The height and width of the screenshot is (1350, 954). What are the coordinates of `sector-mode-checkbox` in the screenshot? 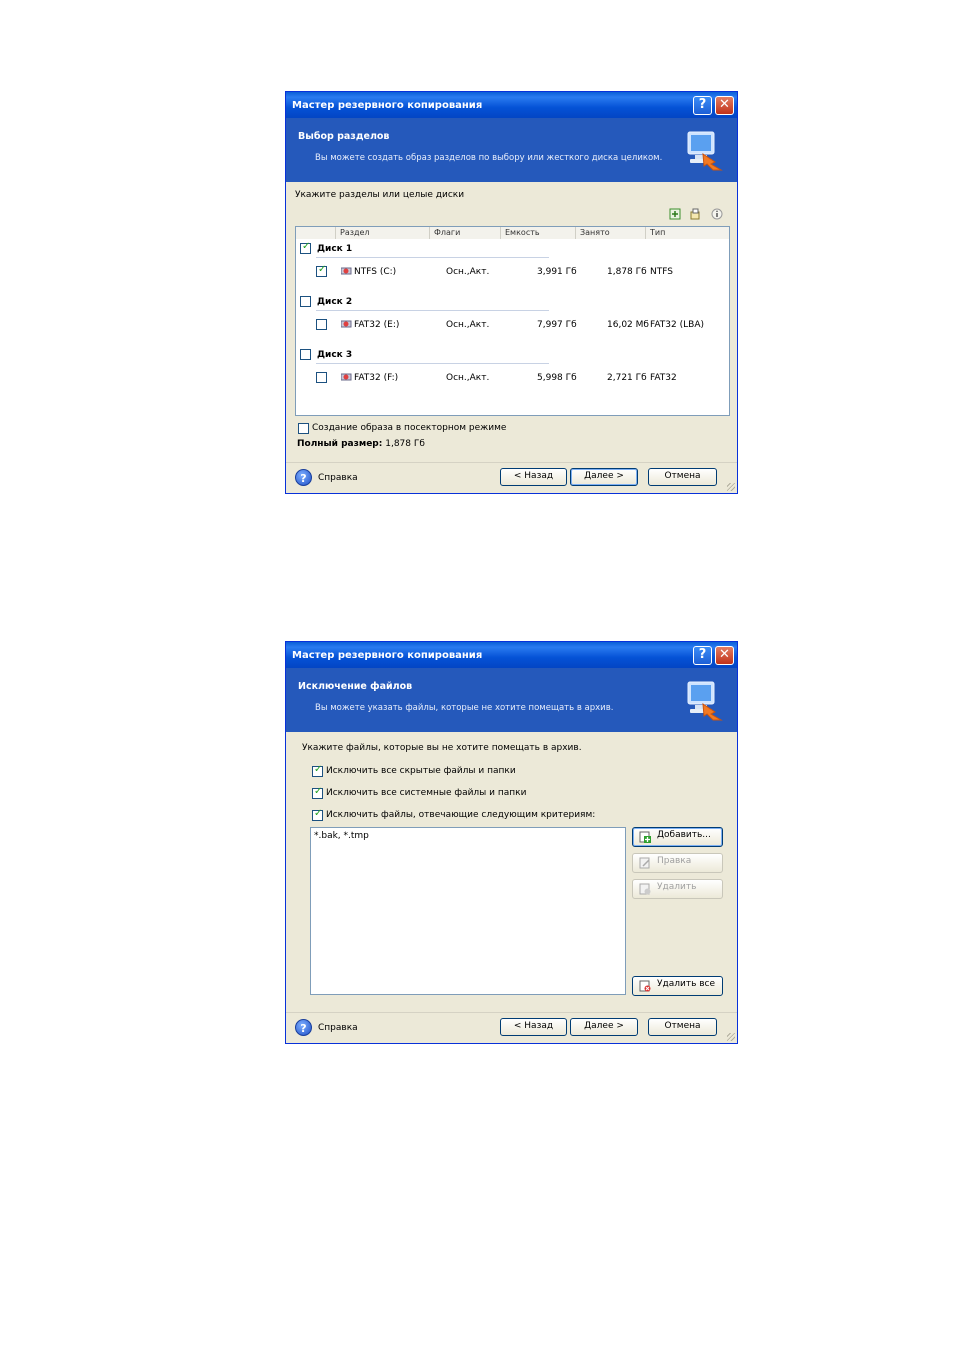 It's located at (303, 428).